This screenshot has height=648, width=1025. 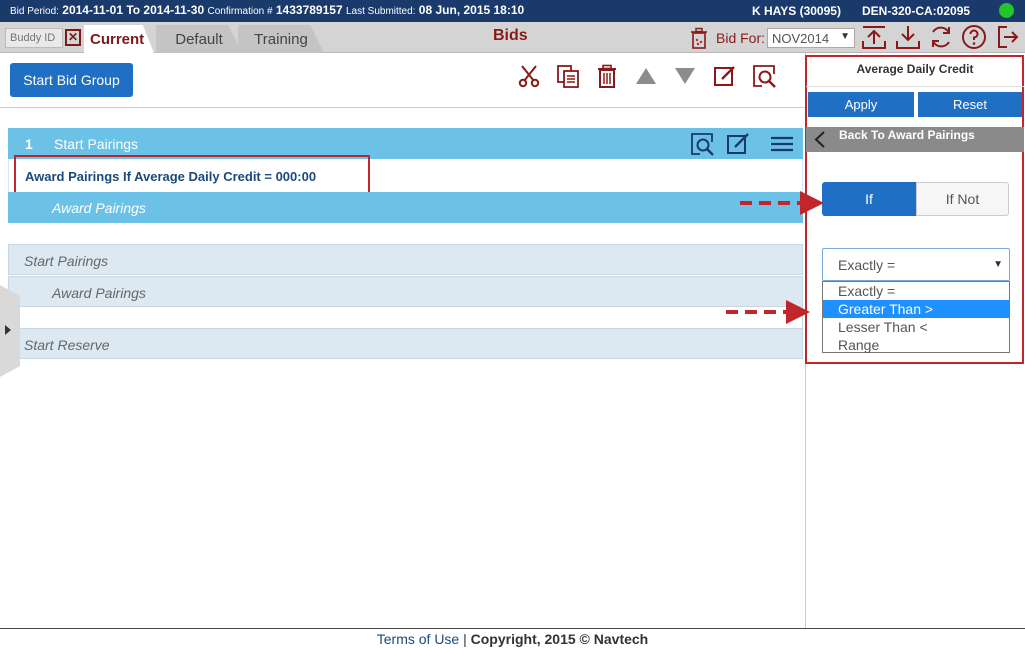 What do you see at coordinates (559, 639) in the screenshot?
I see `copyright-text: Copyright, 2015 © Navtech` at bounding box center [559, 639].